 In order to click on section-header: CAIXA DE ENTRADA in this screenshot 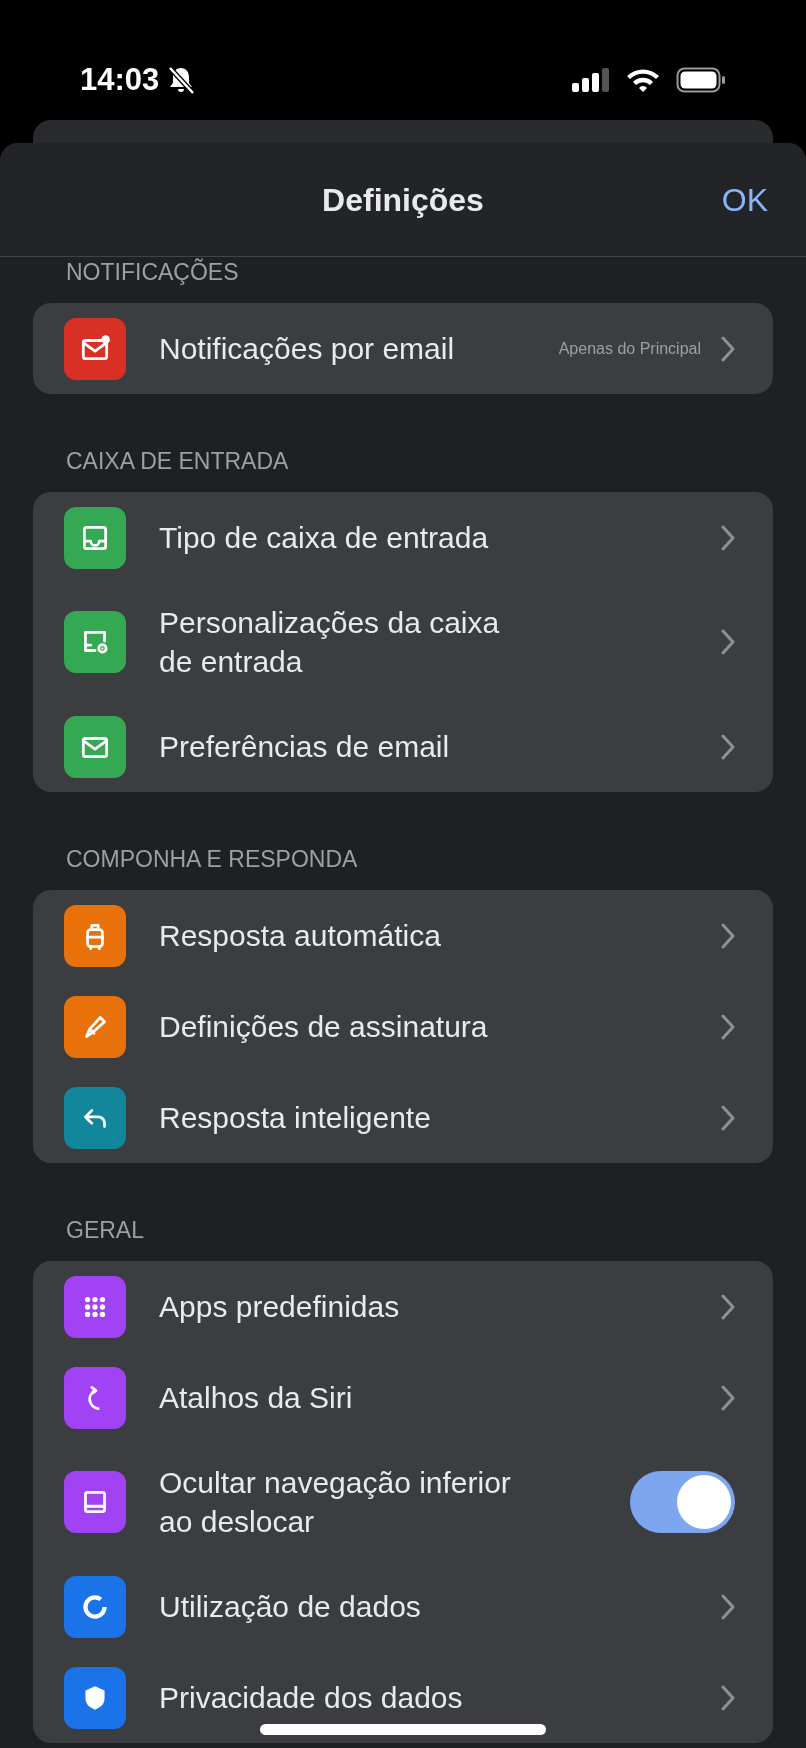, I will do `click(177, 461)`.